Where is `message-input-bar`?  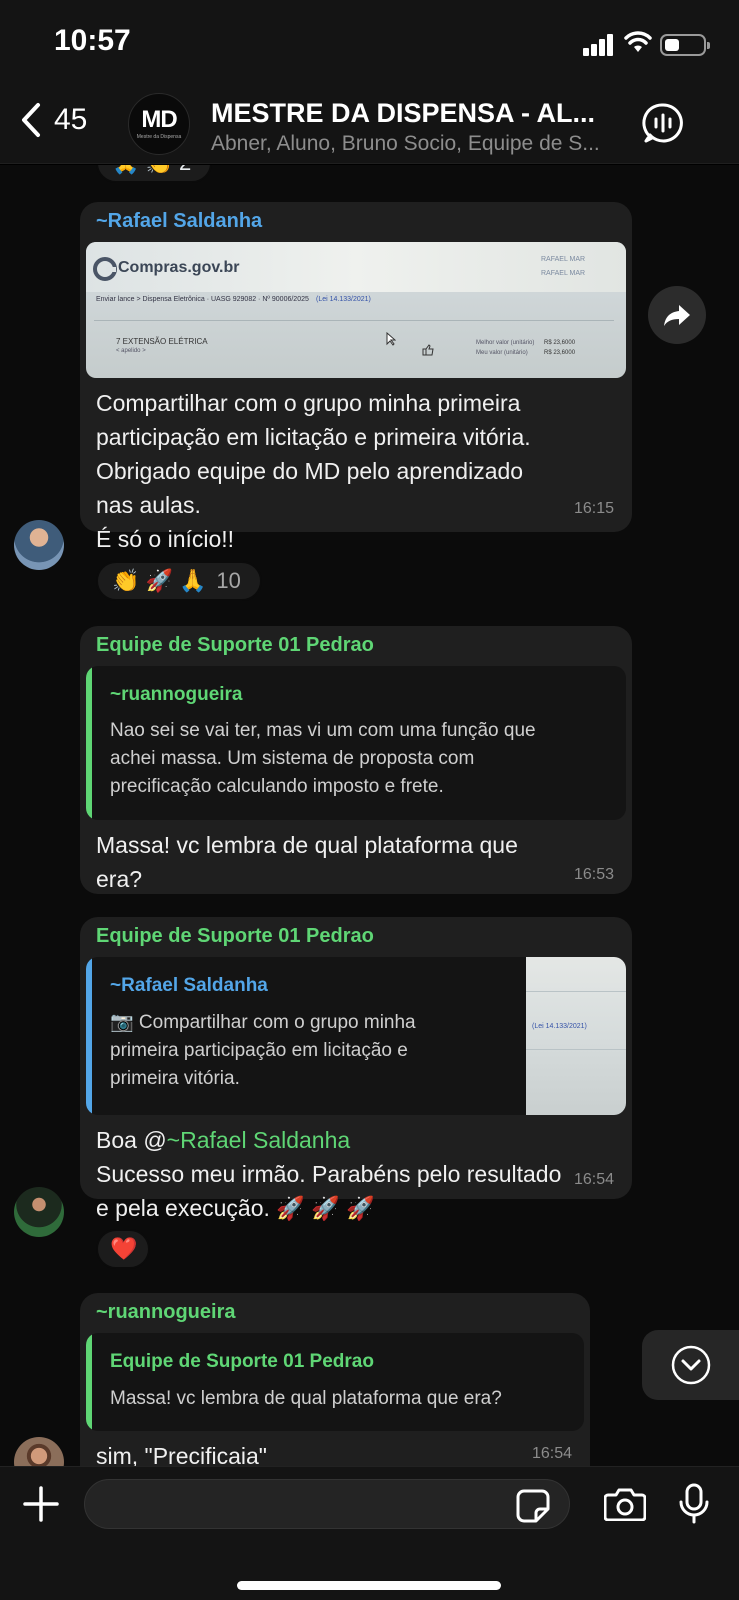
message-input-bar is located at coordinates (369, 1533).